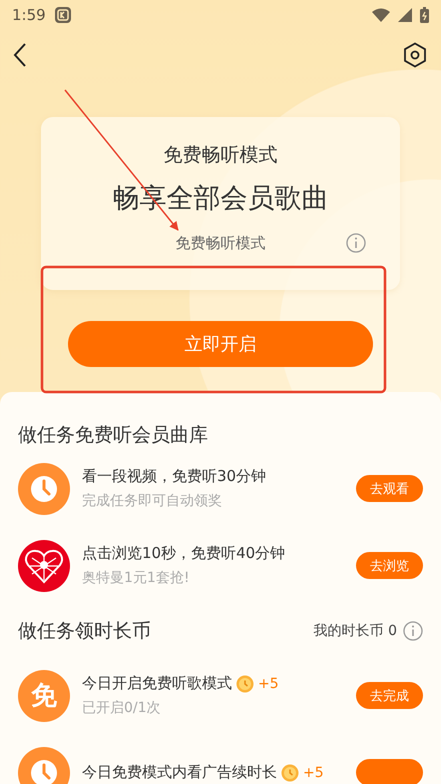  I want to click on task-subtitle: 已开启0/1次, so click(122, 708).